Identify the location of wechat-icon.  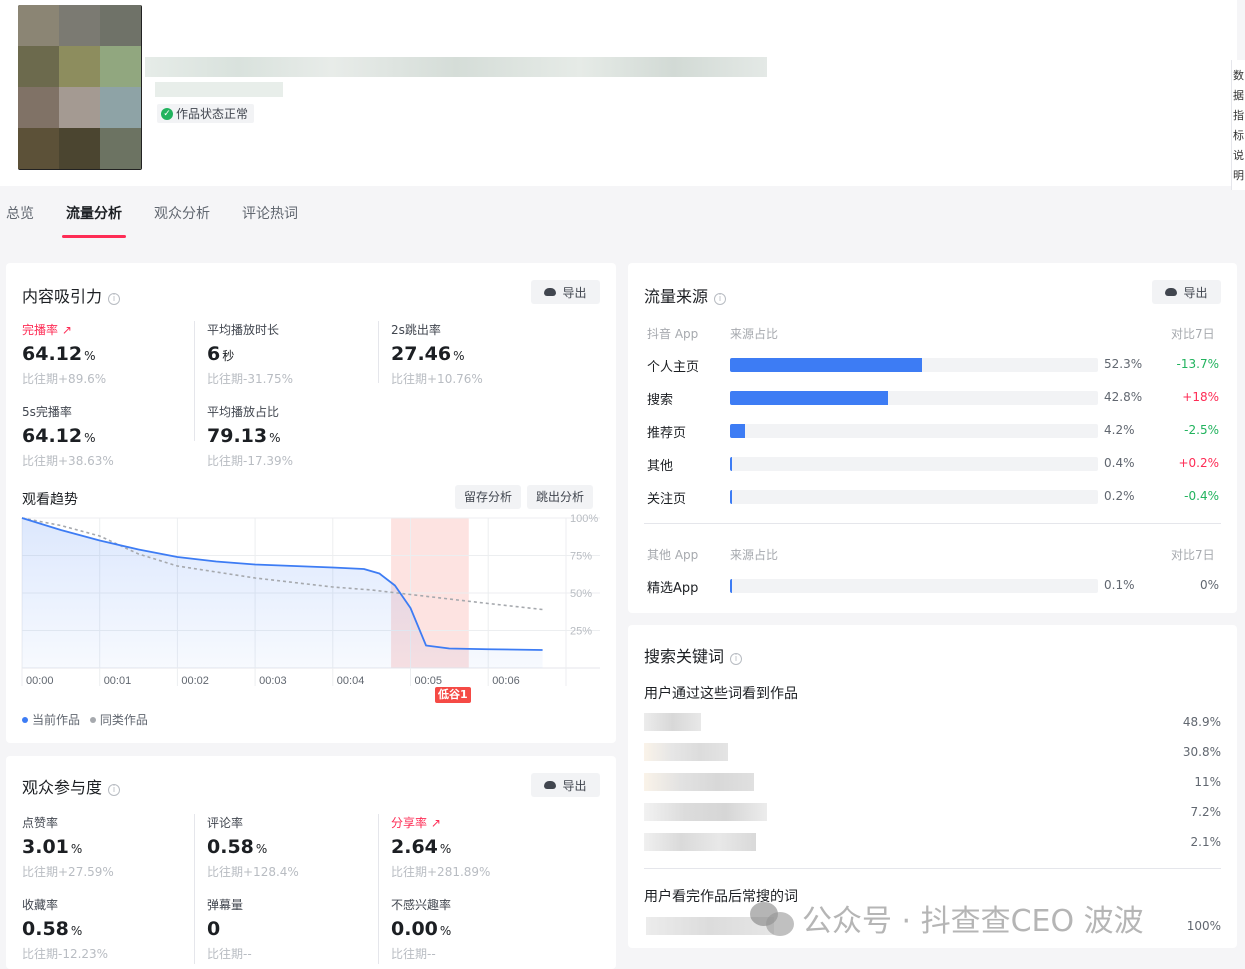
(772, 918).